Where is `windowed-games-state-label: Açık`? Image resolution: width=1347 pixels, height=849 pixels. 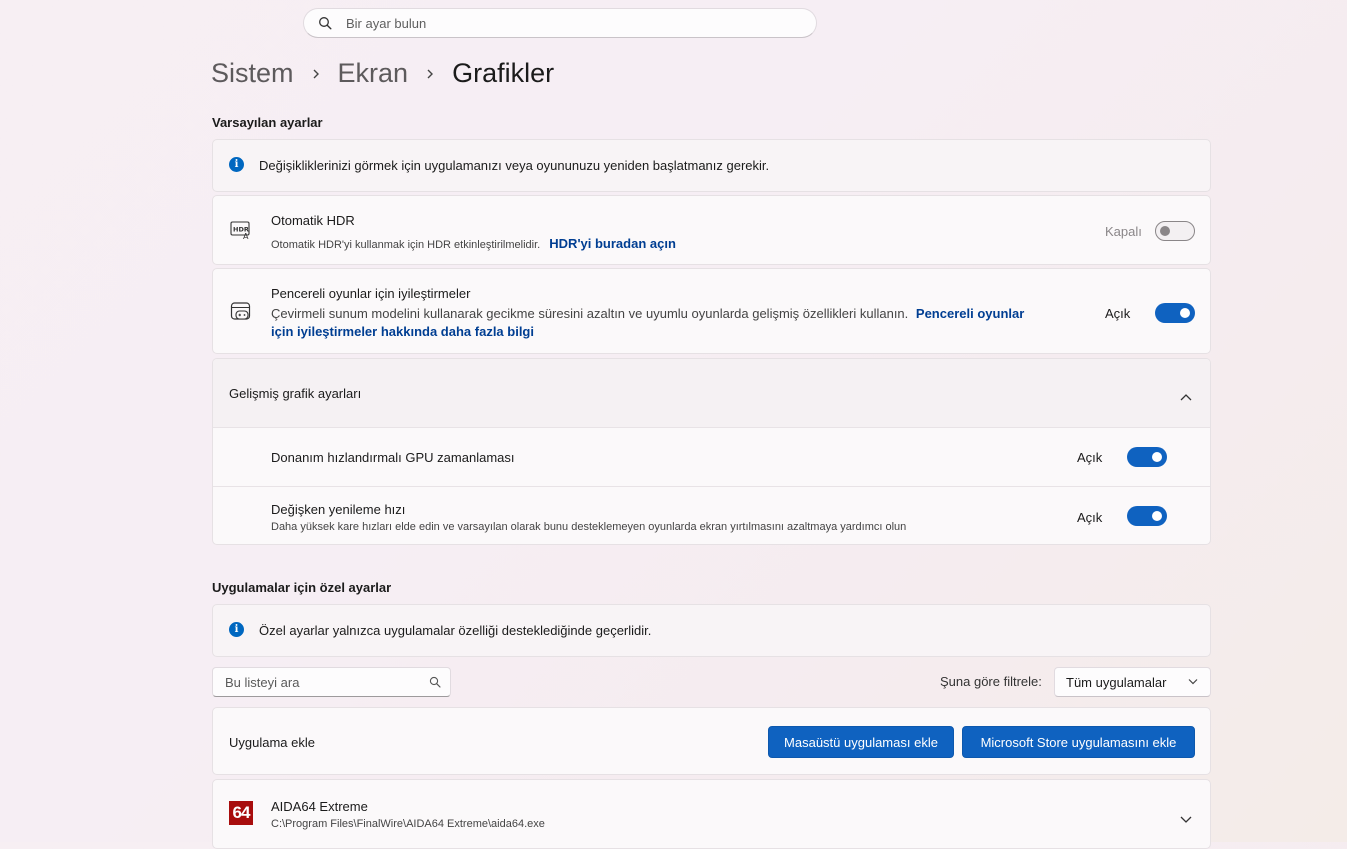
windowed-games-state-label: Açık is located at coordinates (1118, 313).